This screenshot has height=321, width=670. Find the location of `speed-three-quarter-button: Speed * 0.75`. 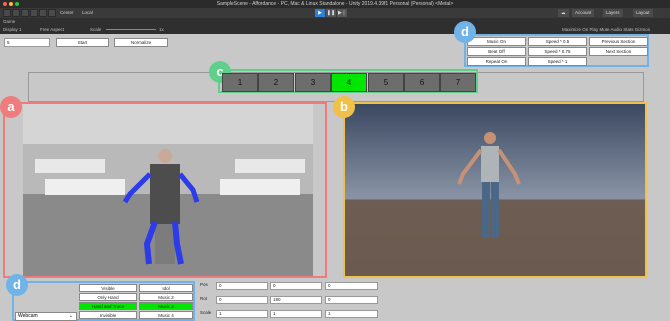

speed-three-quarter-button: Speed * 0.75 is located at coordinates (557, 51).